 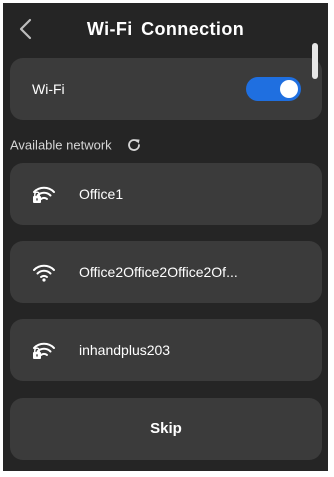 I want to click on available-network-header: Available network, so click(x=76, y=146).